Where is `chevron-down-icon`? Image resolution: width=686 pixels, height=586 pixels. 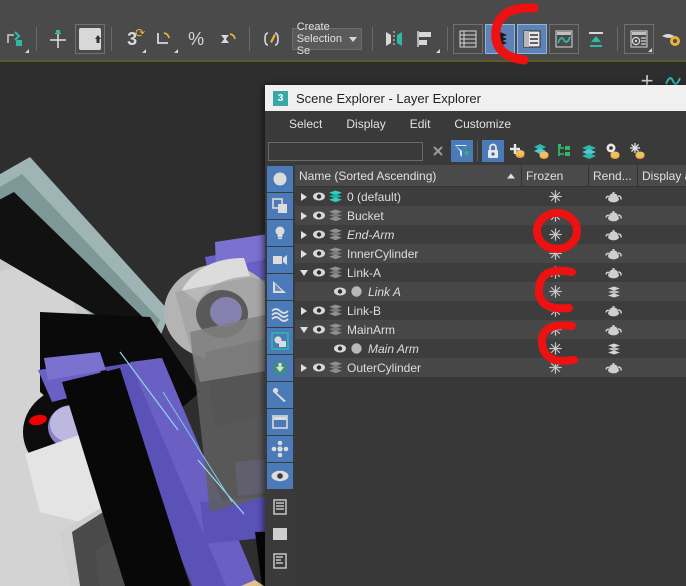
chevron-down-icon is located at coordinates (304, 329).